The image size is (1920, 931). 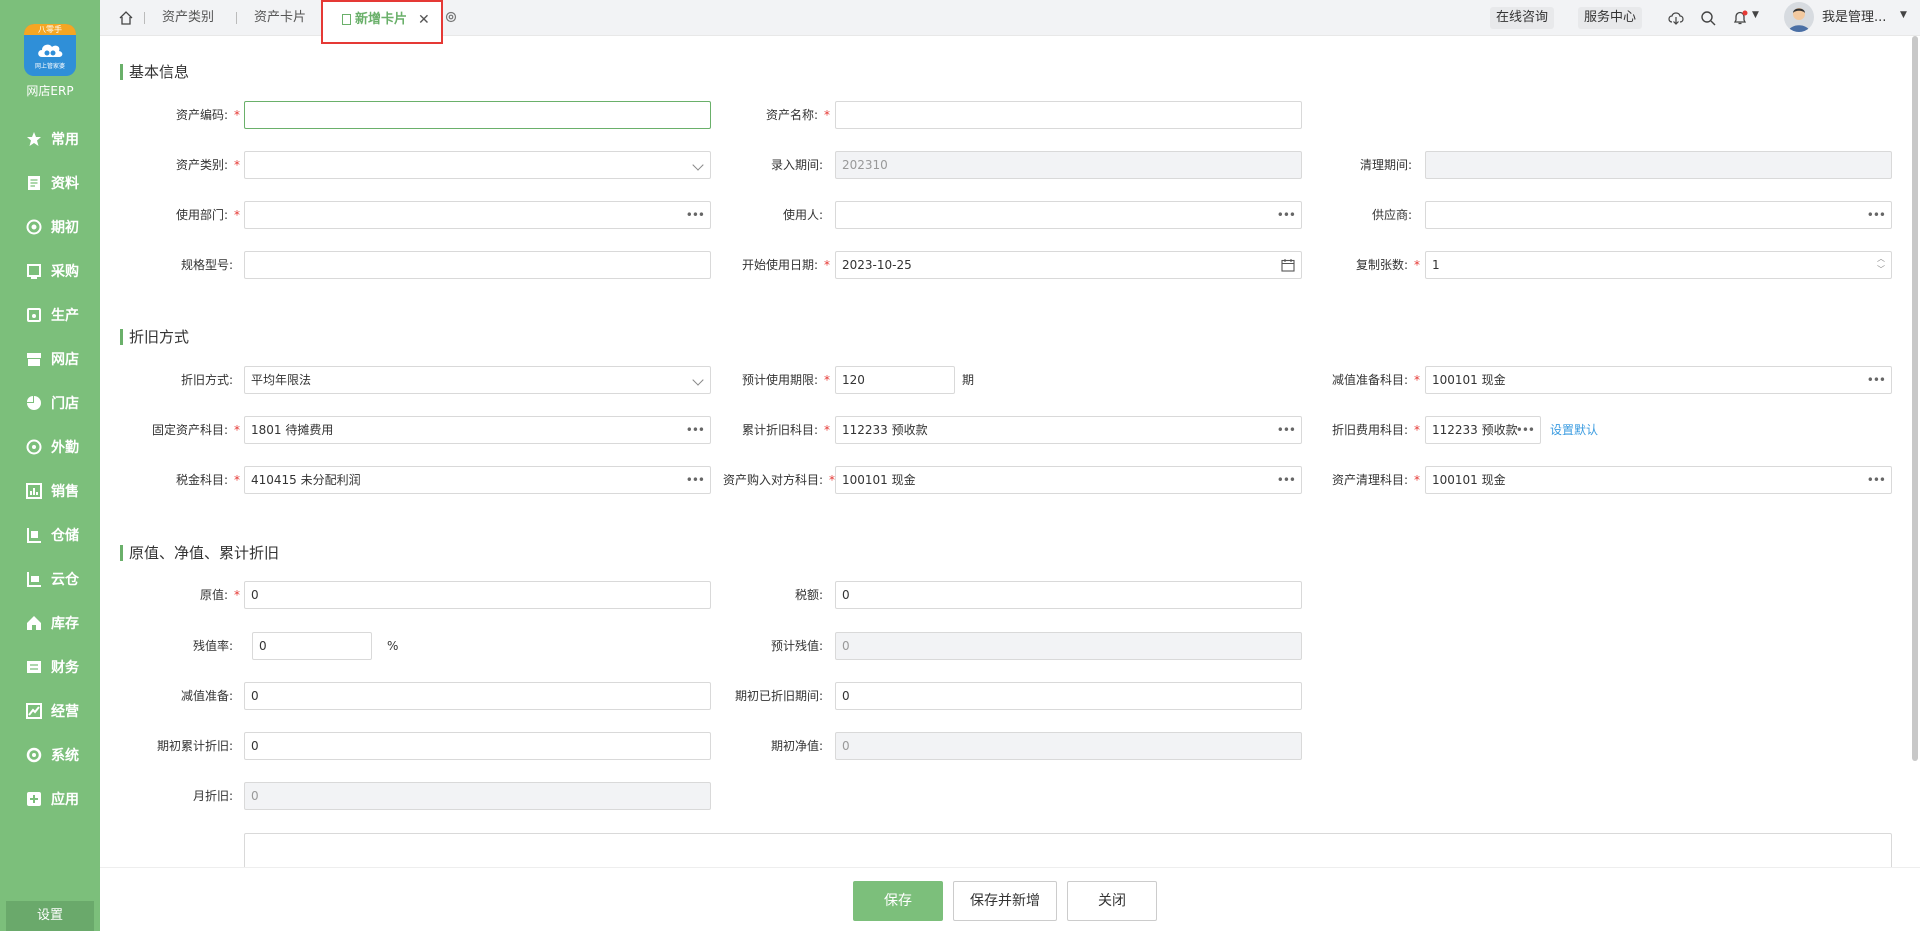 I want to click on stepper-arrows-icon: ︿ ﹀, so click(x=1881, y=264).